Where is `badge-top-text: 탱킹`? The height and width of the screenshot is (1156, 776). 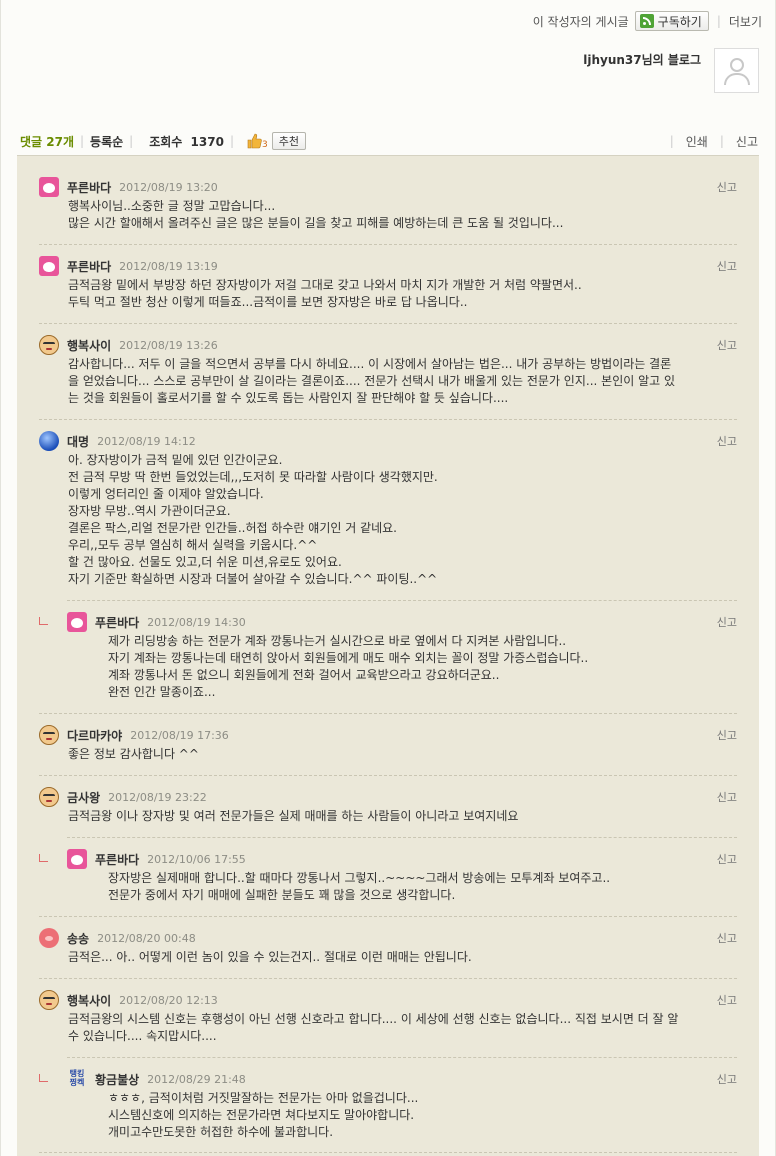 badge-top-text: 탱킹 is located at coordinates (77, 1073).